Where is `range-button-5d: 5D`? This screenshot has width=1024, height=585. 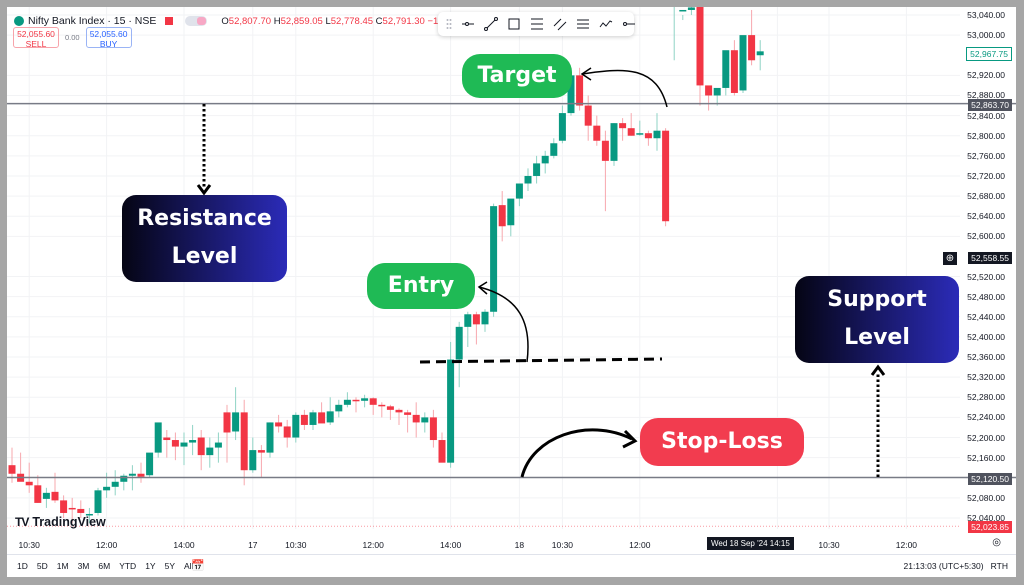
range-button-5d: 5D is located at coordinates (42, 566).